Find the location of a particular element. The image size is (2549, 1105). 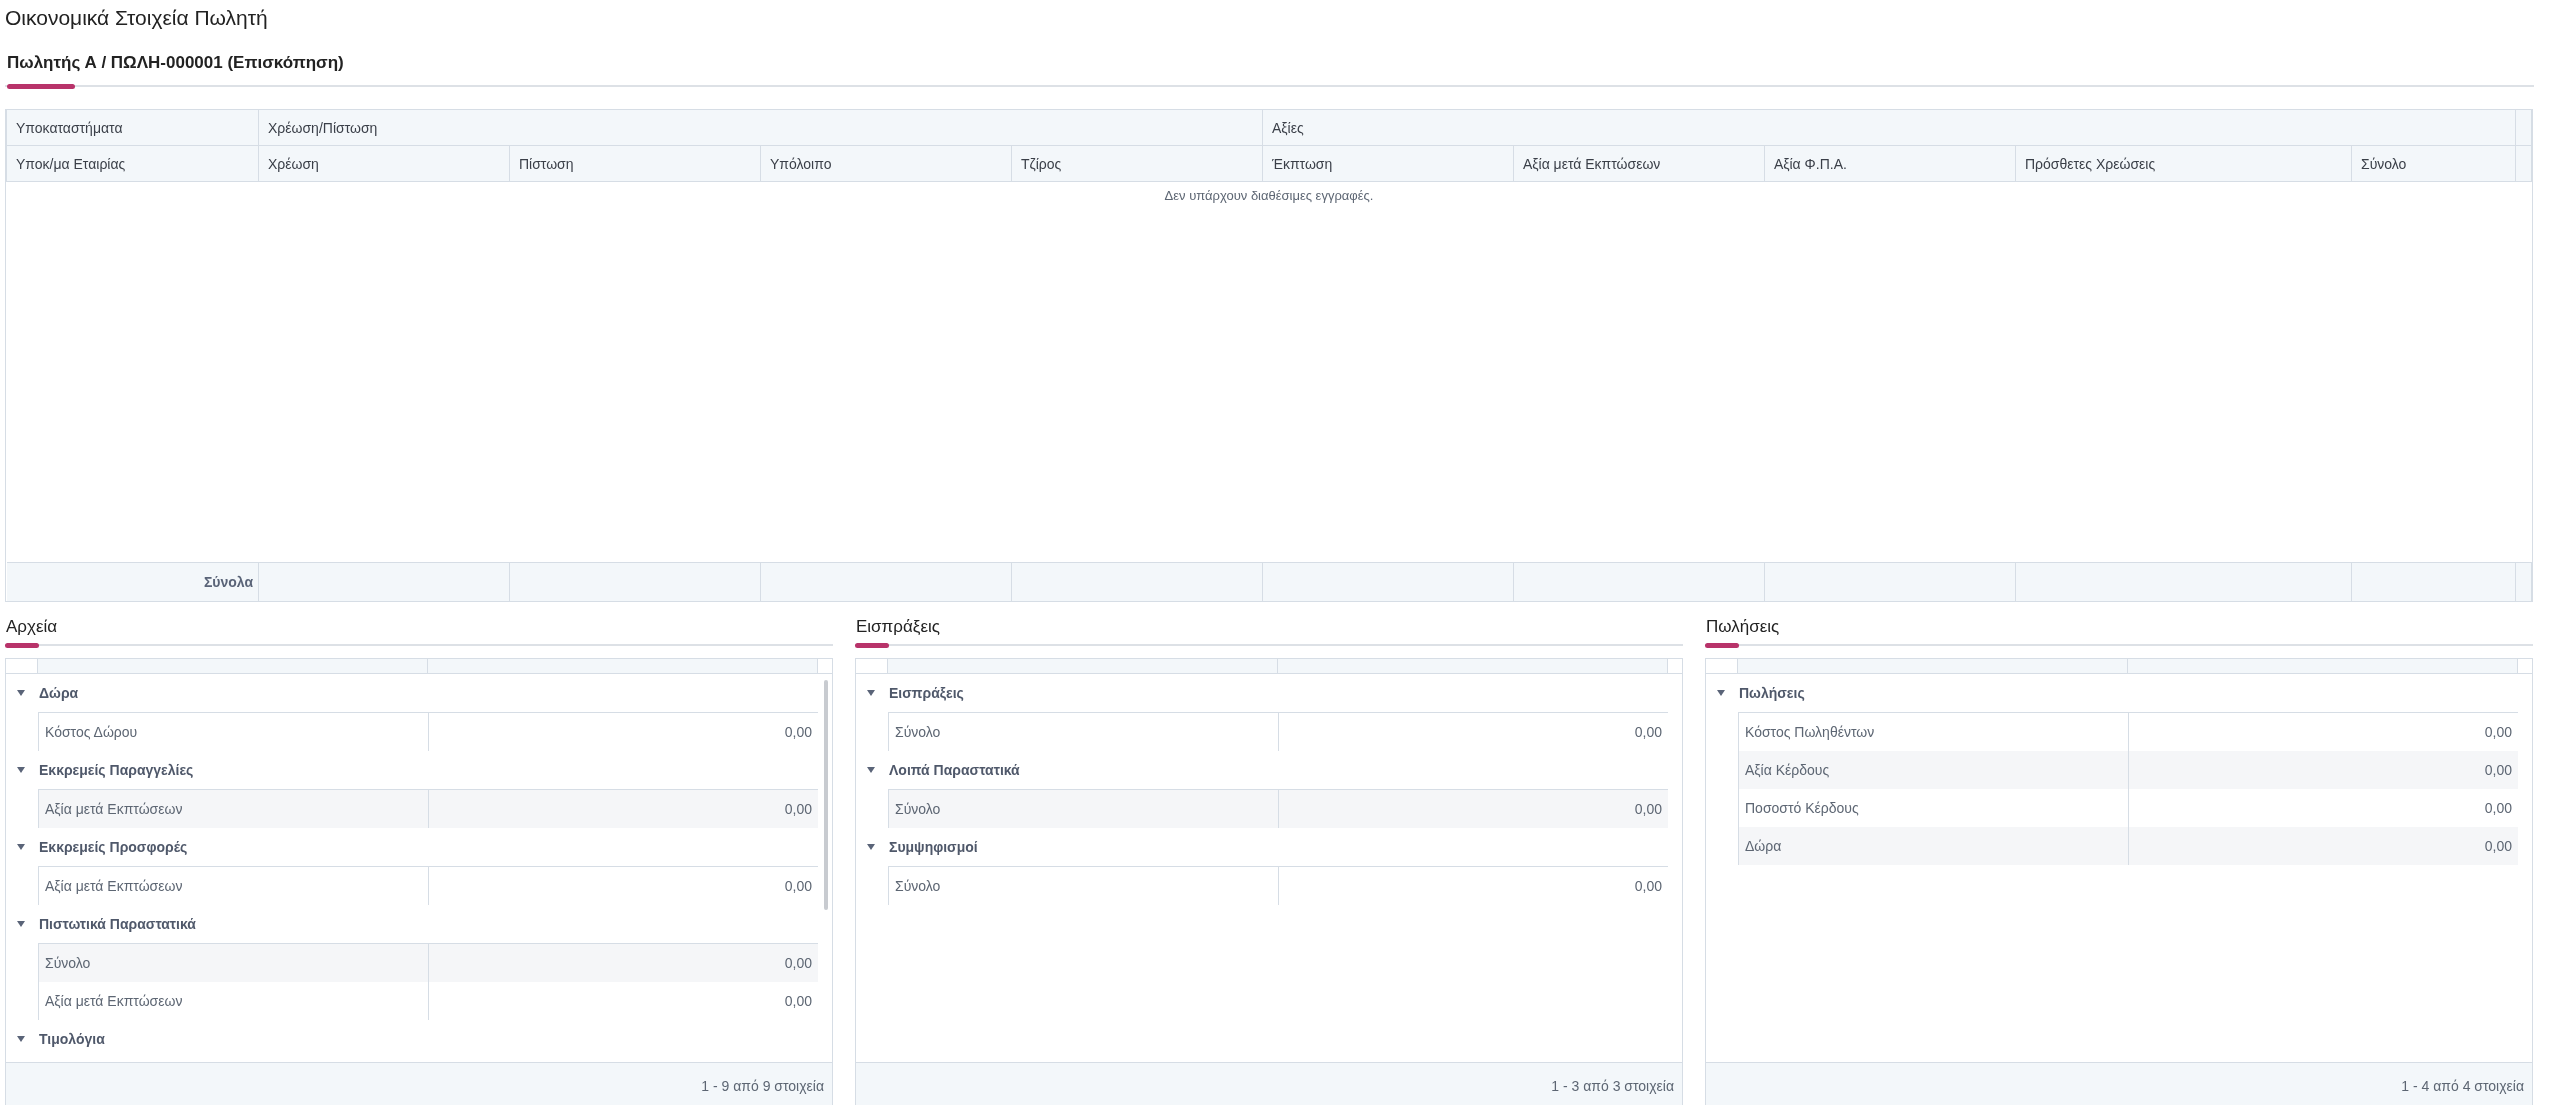

table-cell: Κόστος Δώρου is located at coordinates (91, 732).